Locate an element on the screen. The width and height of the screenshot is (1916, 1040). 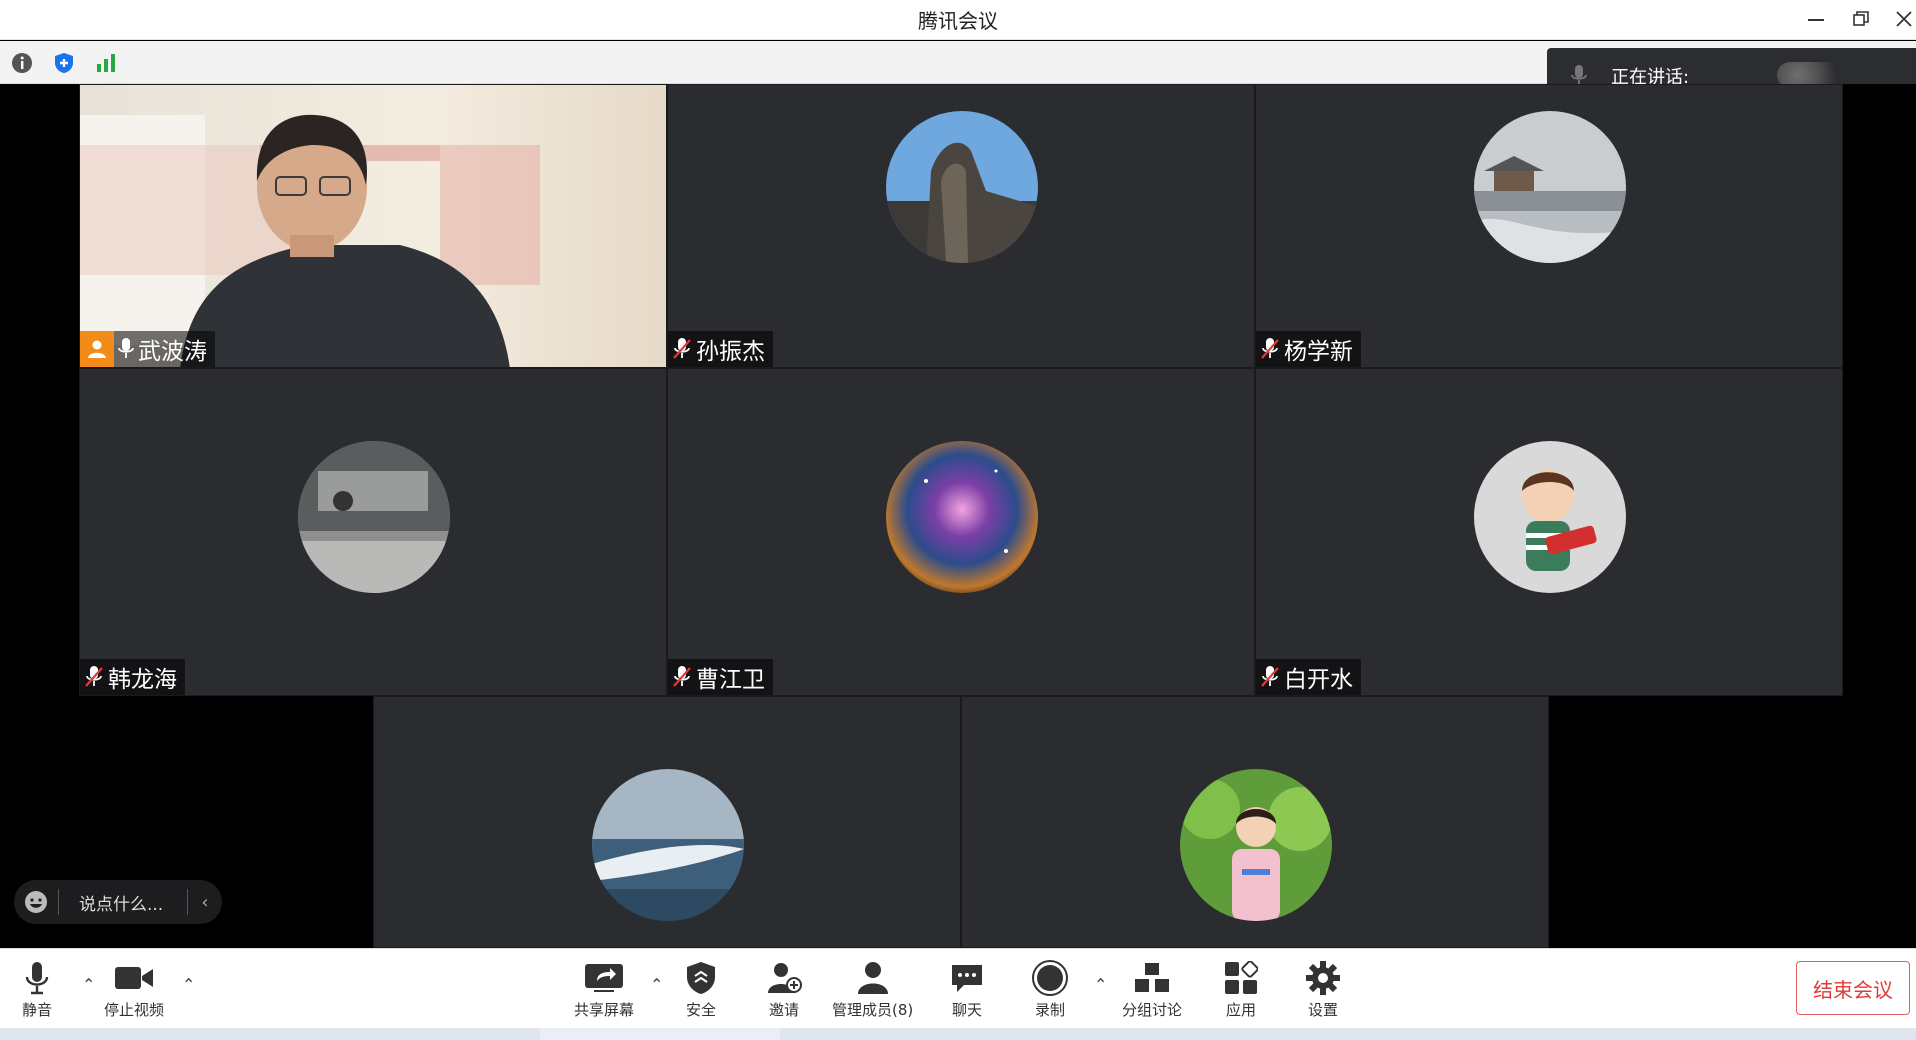
restore-icon is located at coordinates (1861, 18).